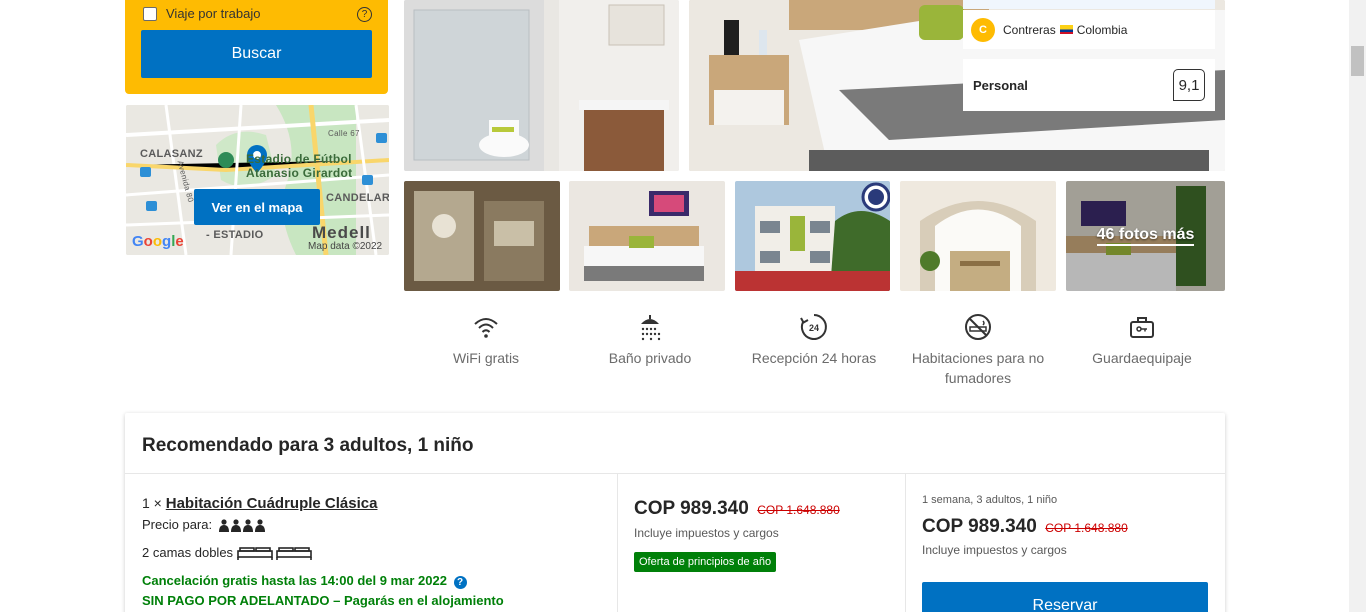 This screenshot has height=612, width=1366. What do you see at coordinates (978, 368) in the screenshot?
I see `facility-label: Habitaciones para no fumadores` at bounding box center [978, 368].